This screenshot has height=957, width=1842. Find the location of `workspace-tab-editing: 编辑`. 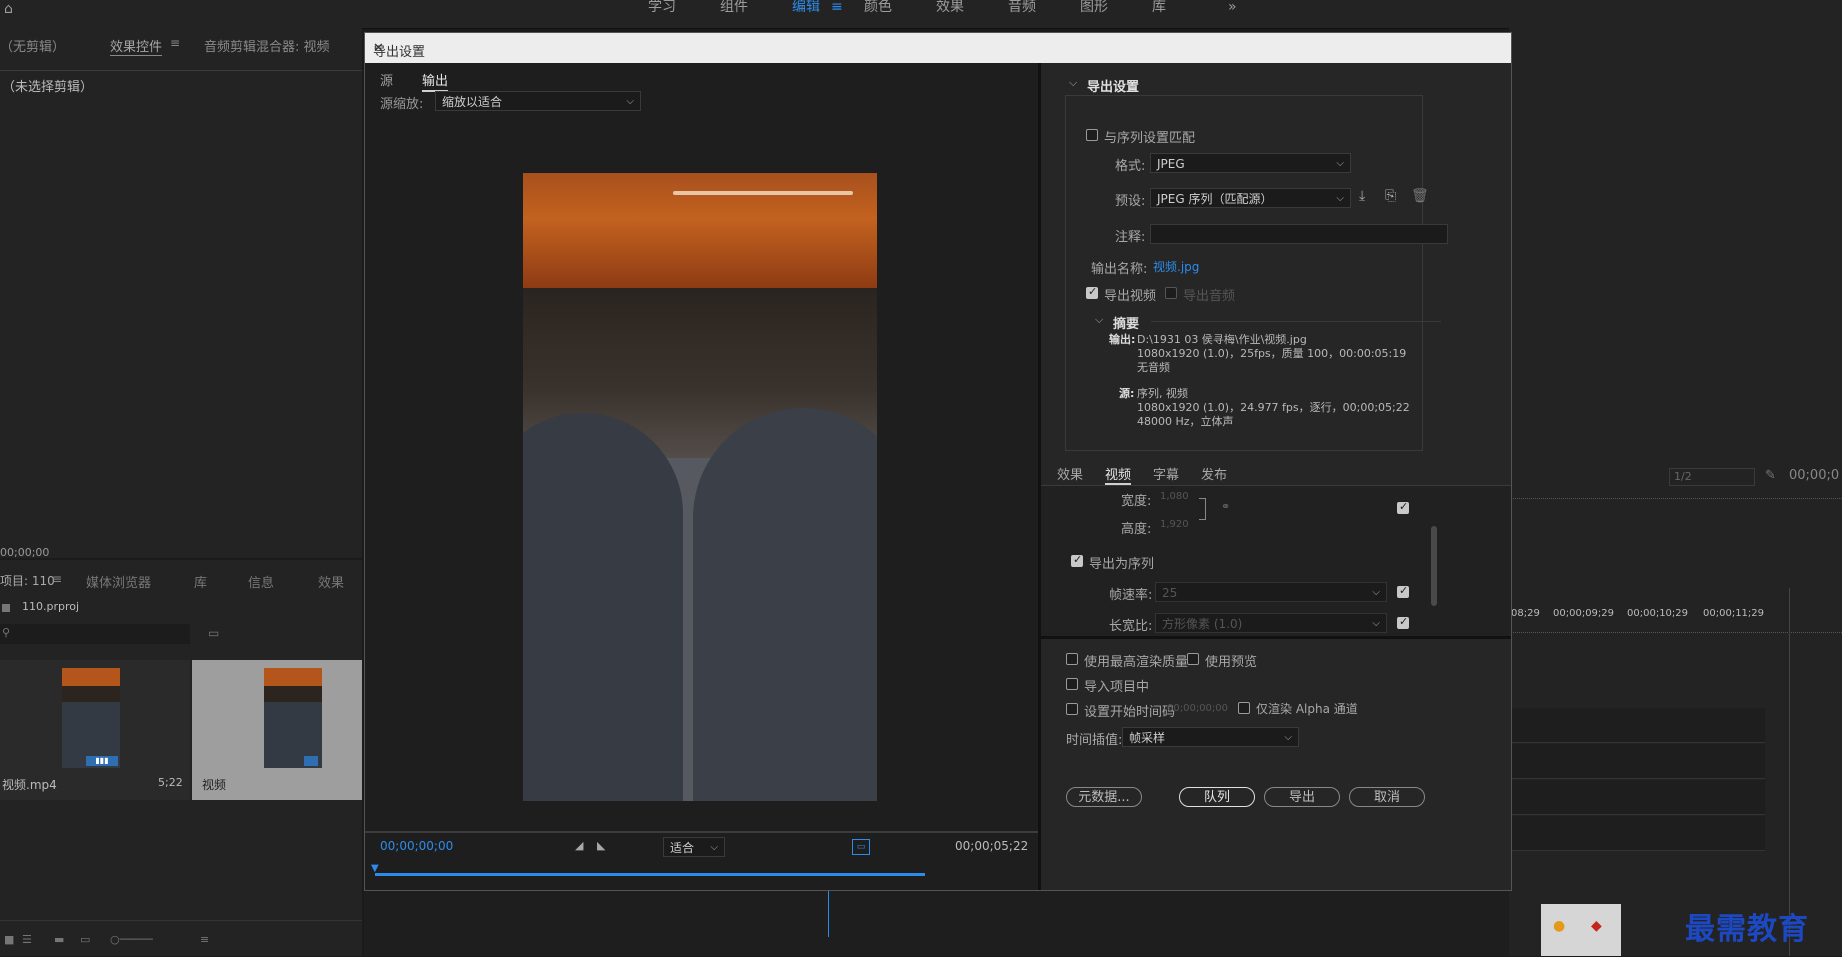

workspace-tab-editing: 编辑 is located at coordinates (806, 7).